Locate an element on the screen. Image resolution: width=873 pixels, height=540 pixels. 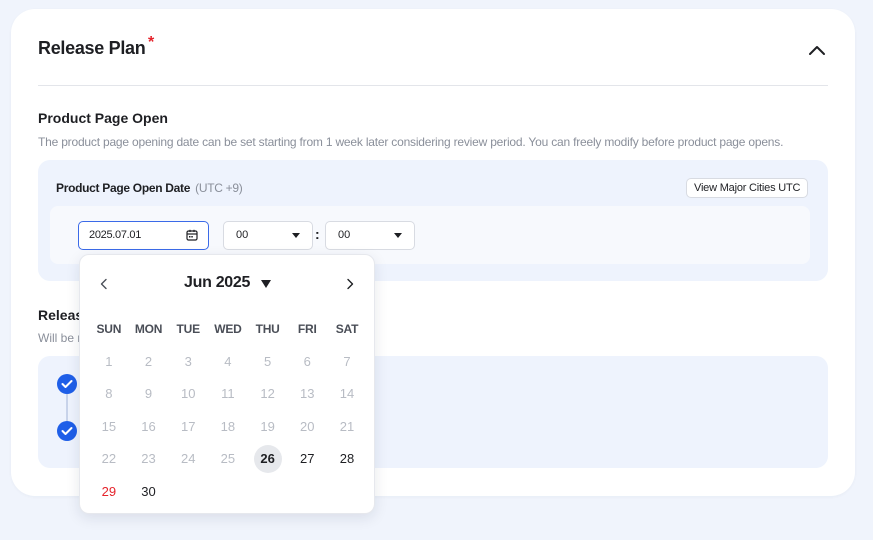
calendar-day: 29 is located at coordinates (109, 491).